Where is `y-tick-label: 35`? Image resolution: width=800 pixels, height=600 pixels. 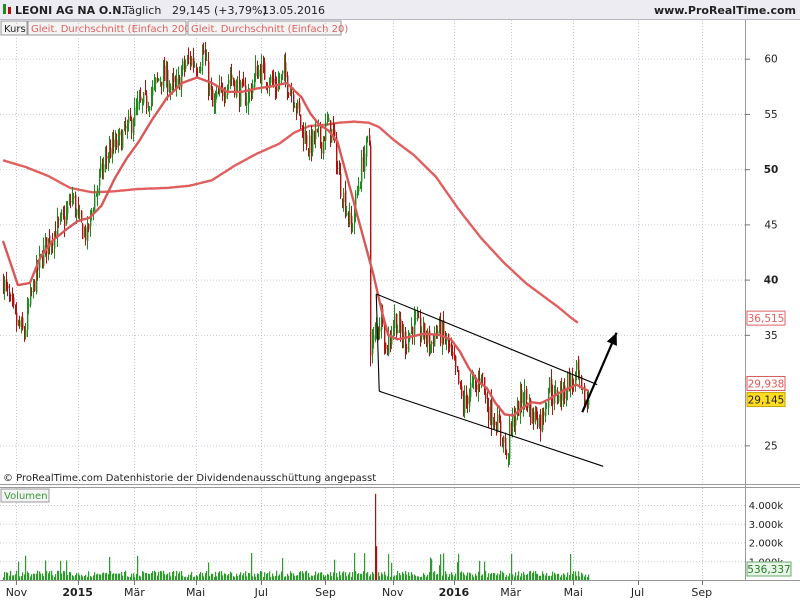 y-tick-label: 35 is located at coordinates (770, 336).